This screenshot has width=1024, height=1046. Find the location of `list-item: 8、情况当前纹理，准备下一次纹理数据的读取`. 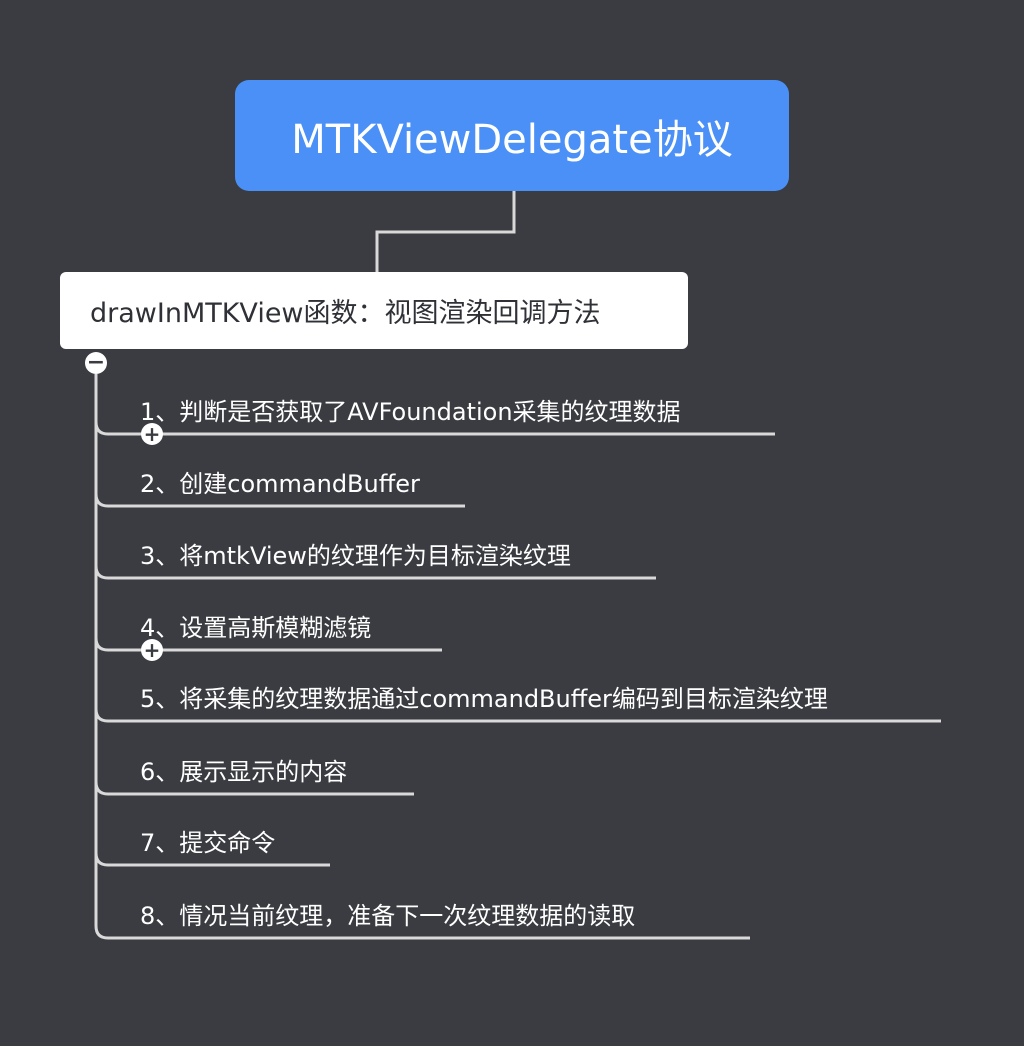

list-item: 8、情况当前纹理，准备下一次纹理数据的读取 is located at coordinates (387, 913).